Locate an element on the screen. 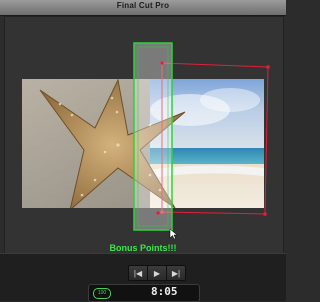  timecode-display: 100 8:05 is located at coordinates (144, 293).